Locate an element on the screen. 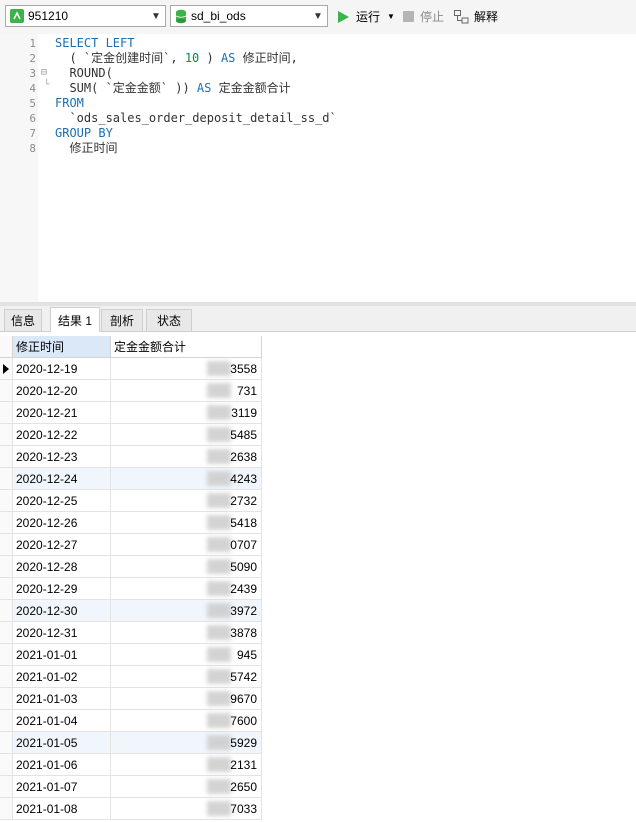 This screenshot has height=822, width=636. cell-date: 2021-01-01 is located at coordinates (62, 655).